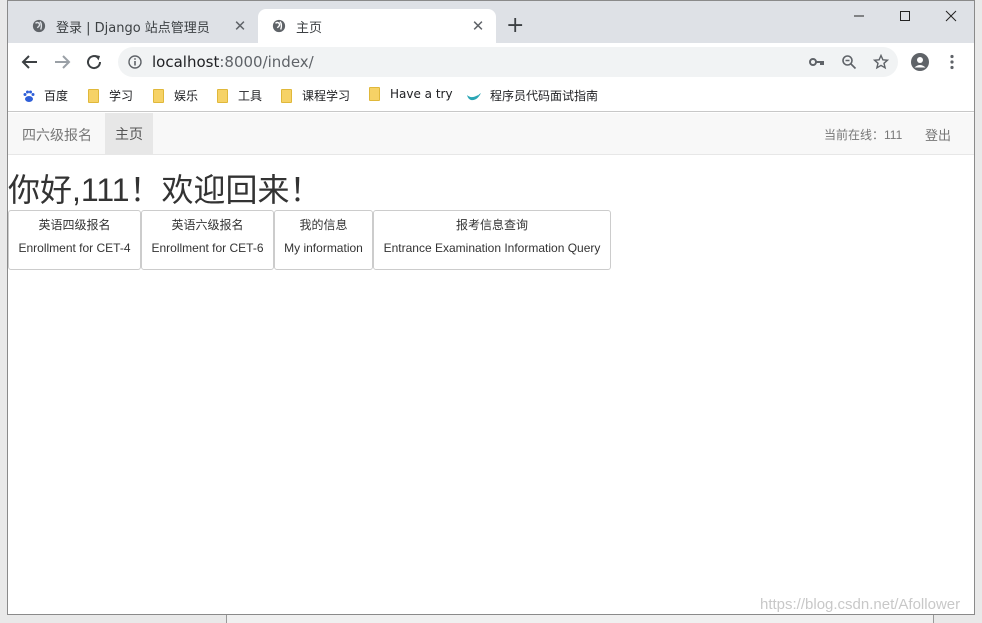 This screenshot has width=982, height=623. Describe the element at coordinates (474, 96) in the screenshot. I see `bird-icon` at that location.